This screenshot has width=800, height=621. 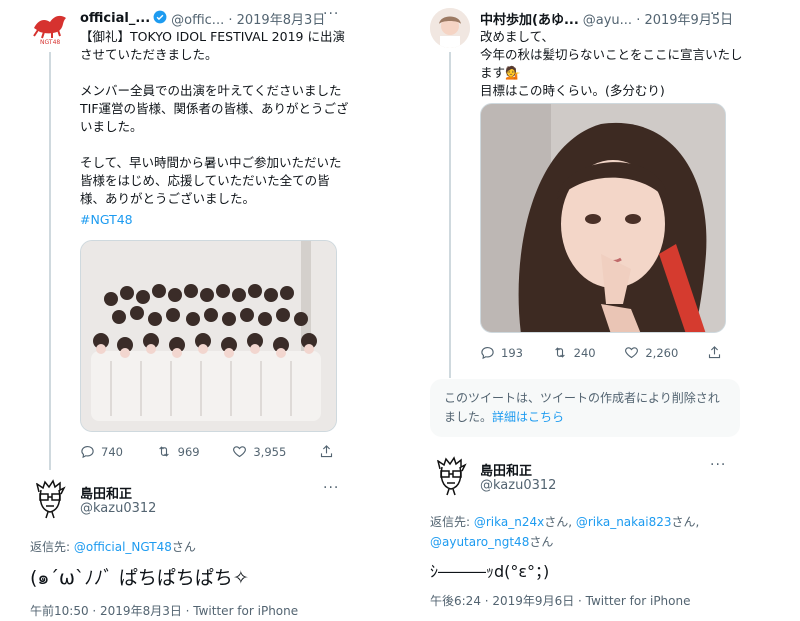 I want to click on retweet-button: 240, so click(x=574, y=352).